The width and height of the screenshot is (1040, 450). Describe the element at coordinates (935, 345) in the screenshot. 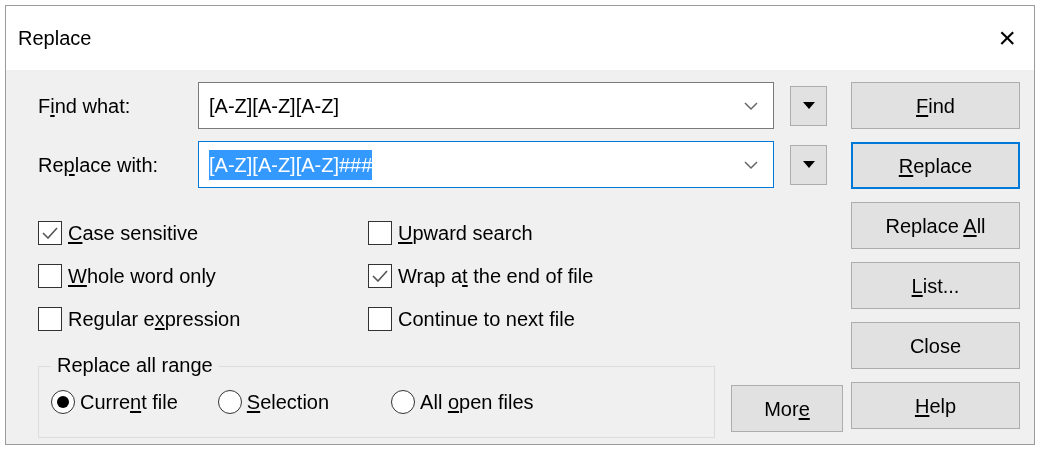

I see `dialog-button: Close` at that location.